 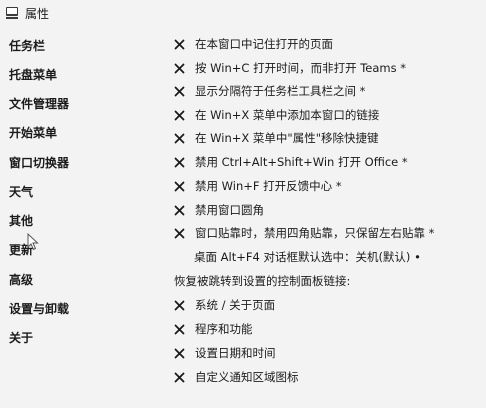 What do you see at coordinates (307, 257) in the screenshot?
I see `alt-f4-default-dropdown: 桌面 Alt+F4 对话框默认选中：关机(默认) •` at bounding box center [307, 257].